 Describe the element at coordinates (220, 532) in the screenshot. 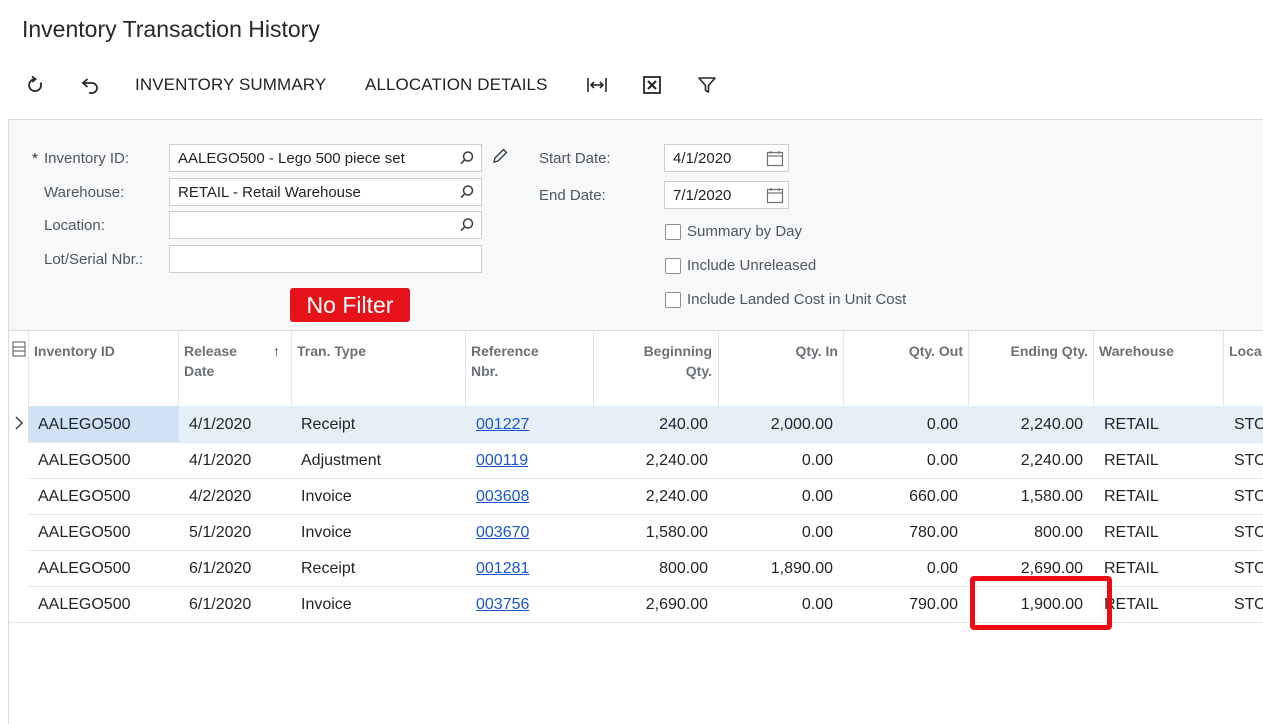

I see `cell-release-date: 5/1/2020` at that location.